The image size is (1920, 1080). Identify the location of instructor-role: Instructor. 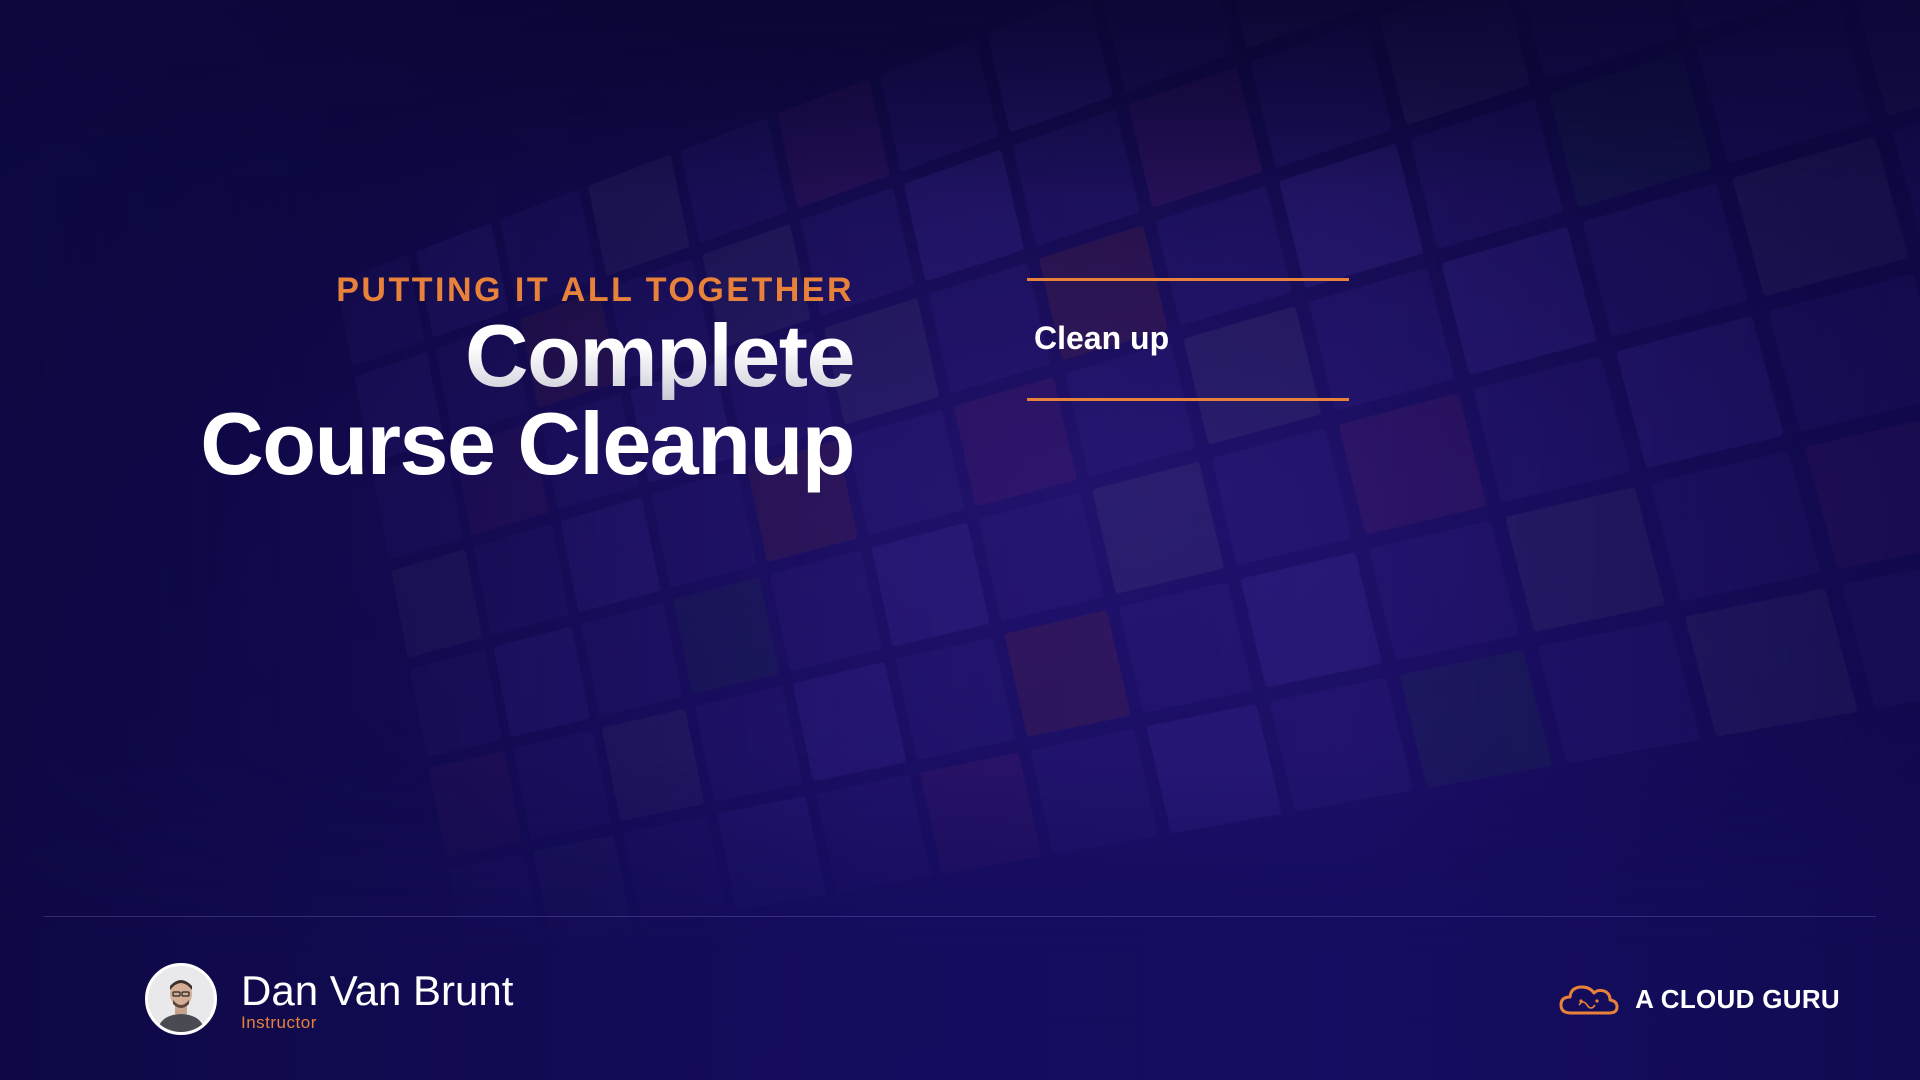
(279, 1022).